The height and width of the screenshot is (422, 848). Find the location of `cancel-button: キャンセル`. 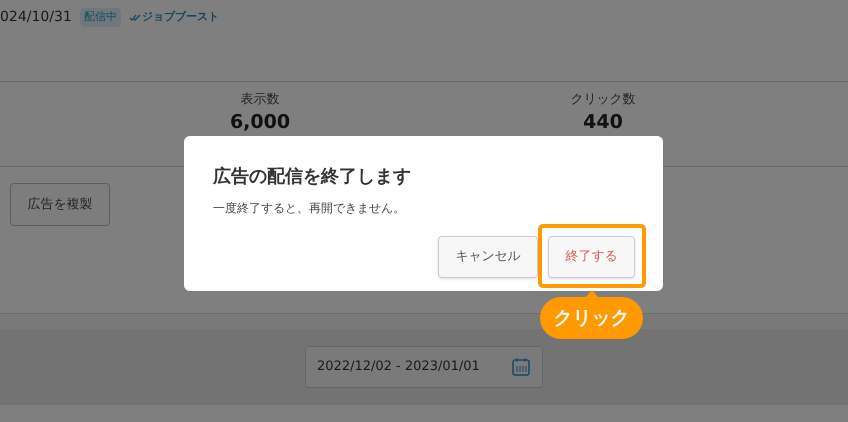

cancel-button: キャンセル is located at coordinates (488, 257).